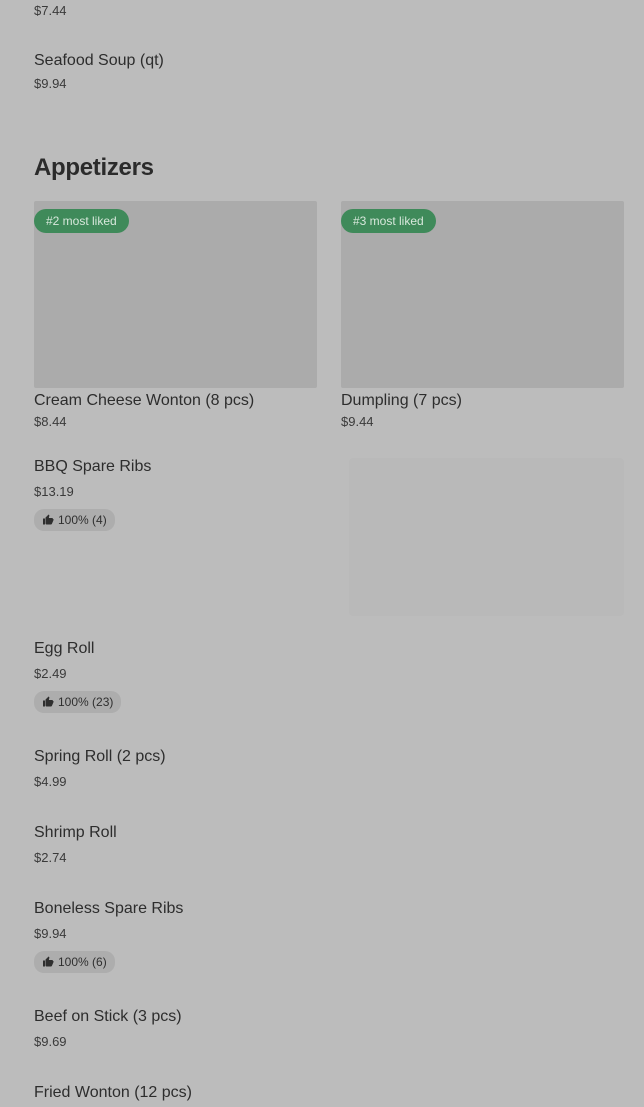 The height and width of the screenshot is (1107, 644). I want to click on menu-item-name: BBQ Spare Ribs, so click(93, 466).